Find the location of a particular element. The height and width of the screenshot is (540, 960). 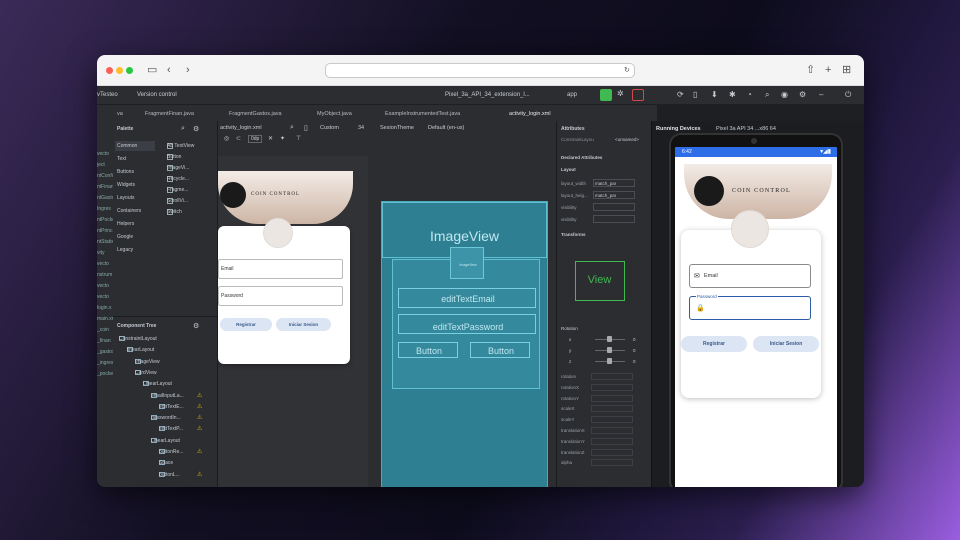

gutter-item: ntFinan is located at coordinates (105, 187).